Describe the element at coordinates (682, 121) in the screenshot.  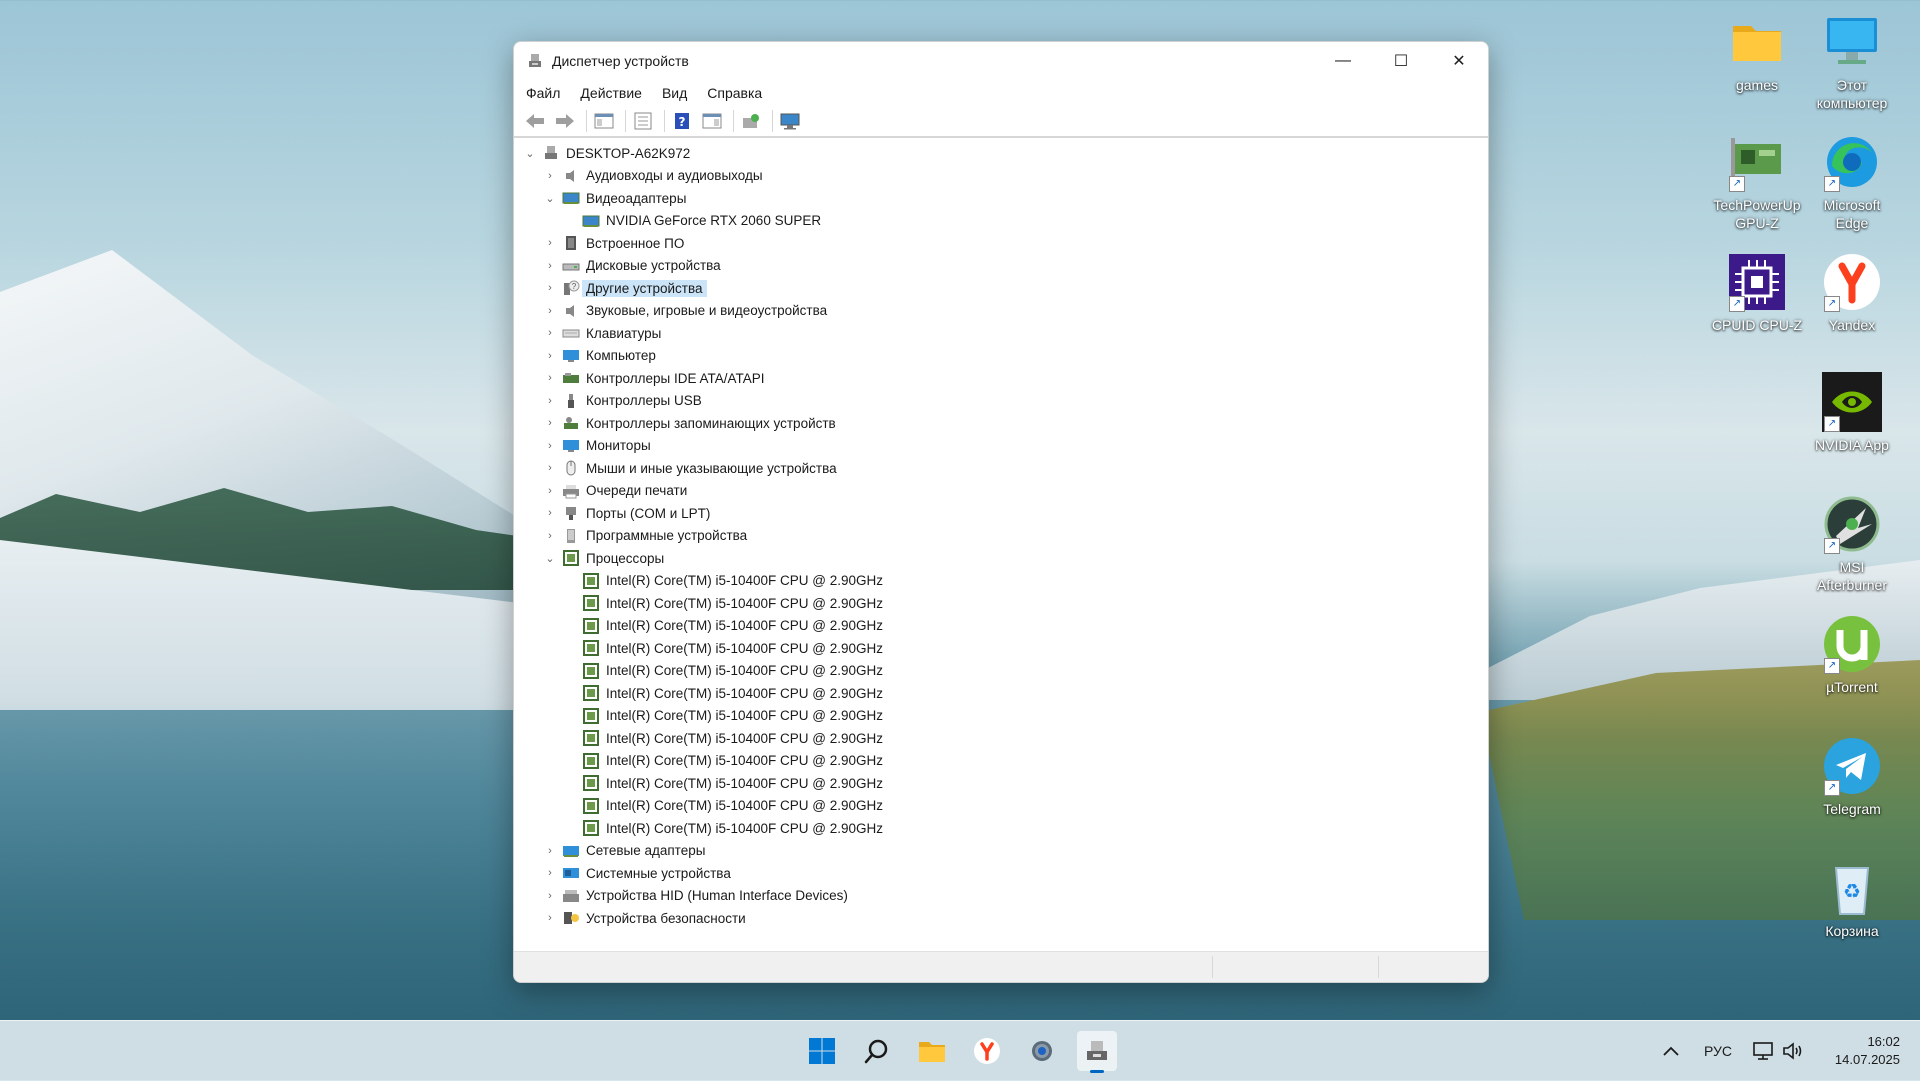
I see `help-button: ?` at that location.